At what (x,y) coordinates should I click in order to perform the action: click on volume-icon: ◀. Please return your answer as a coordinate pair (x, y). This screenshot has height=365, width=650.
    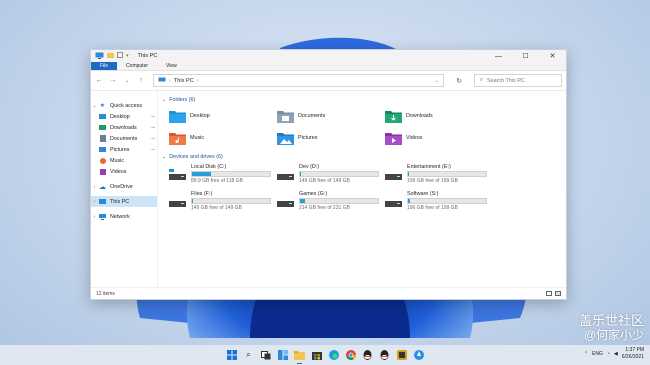
    Looking at the image, I should click on (616, 354).